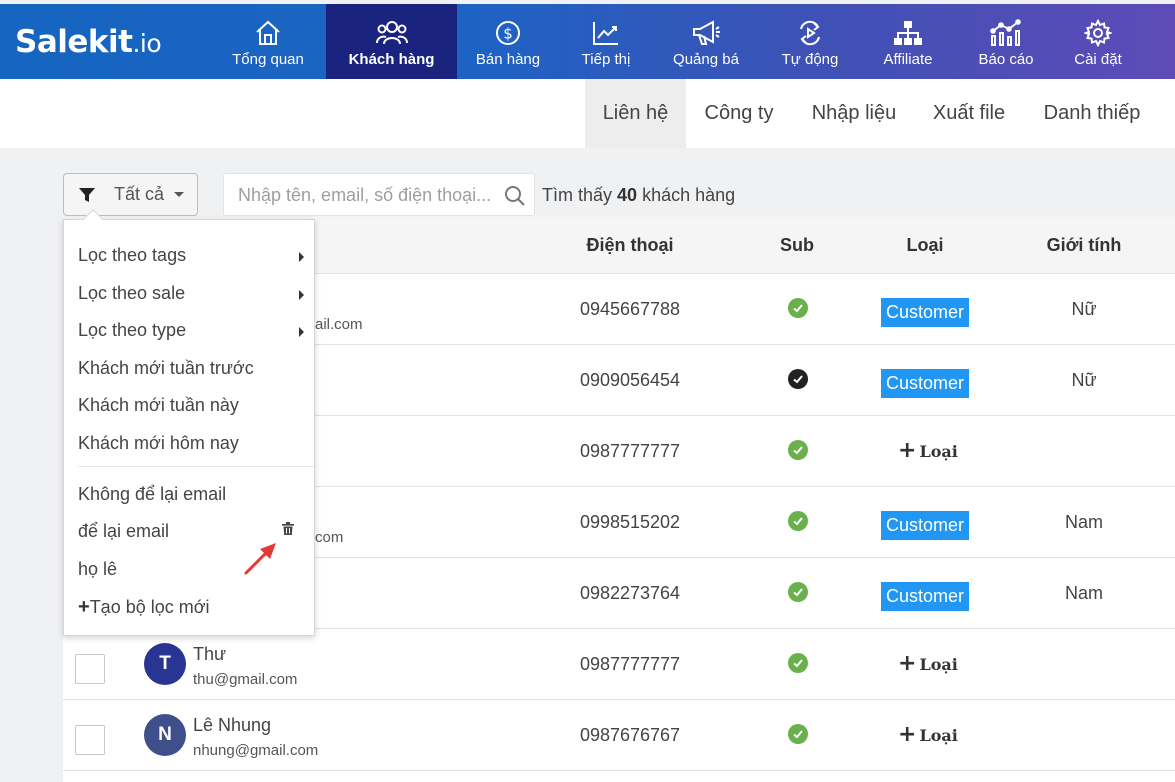 The width and height of the screenshot is (1175, 782). I want to click on tab-nhap-lieu: Nhập liệu, so click(854, 113).